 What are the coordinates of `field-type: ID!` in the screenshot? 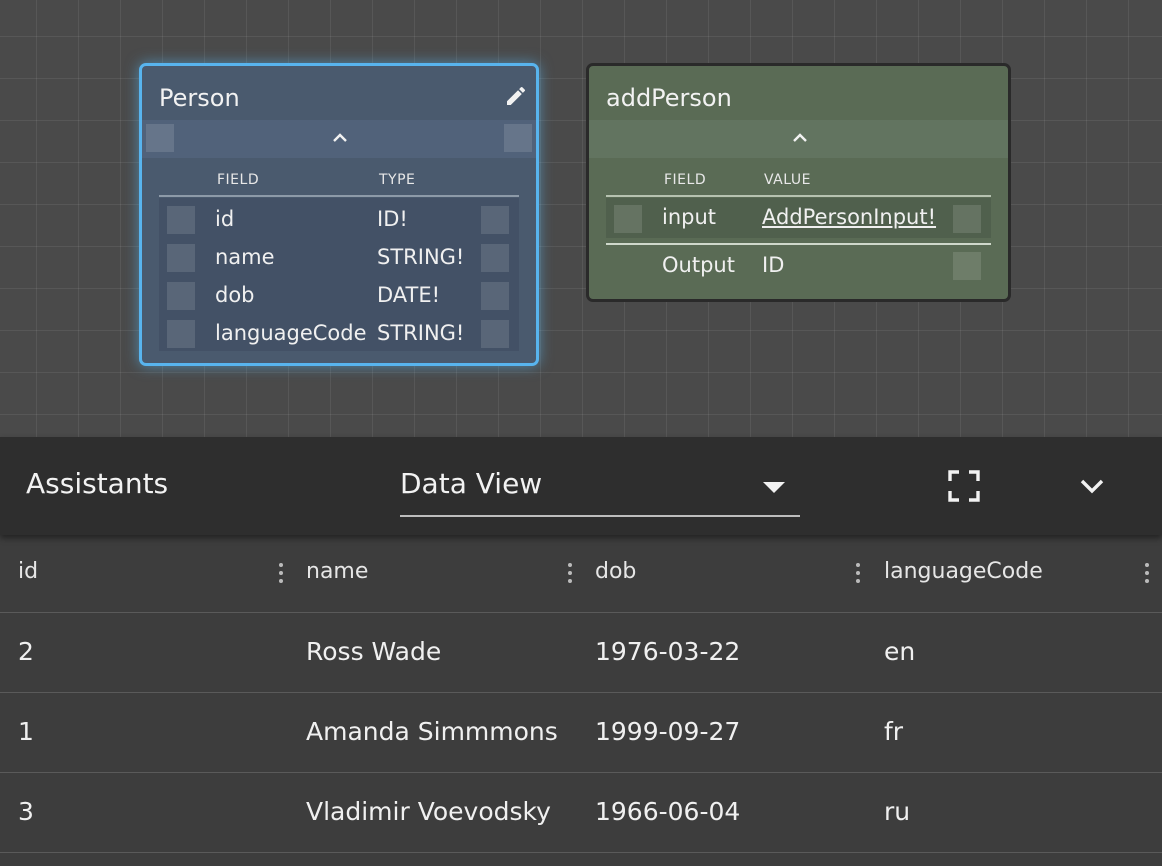 It's located at (392, 219).